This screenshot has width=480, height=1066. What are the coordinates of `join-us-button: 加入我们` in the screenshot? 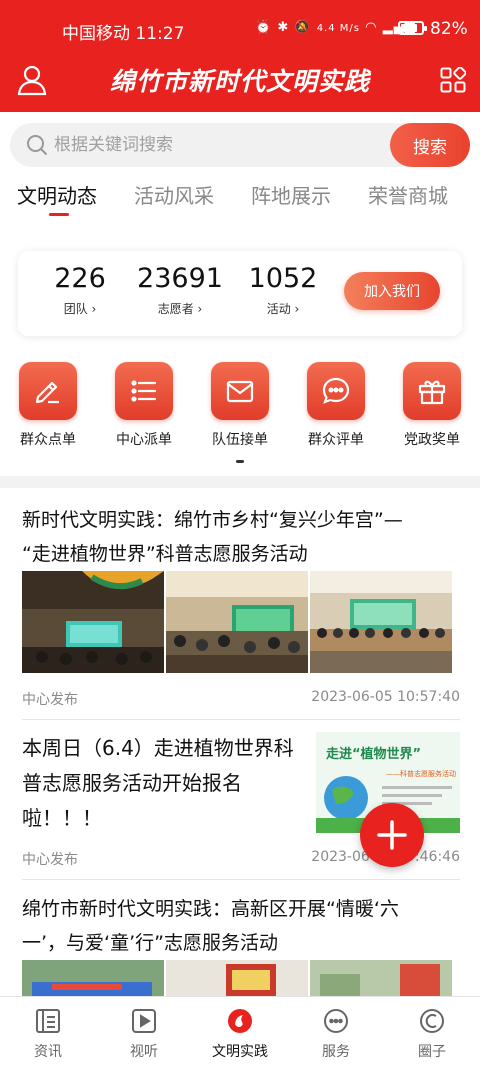 It's located at (392, 291).